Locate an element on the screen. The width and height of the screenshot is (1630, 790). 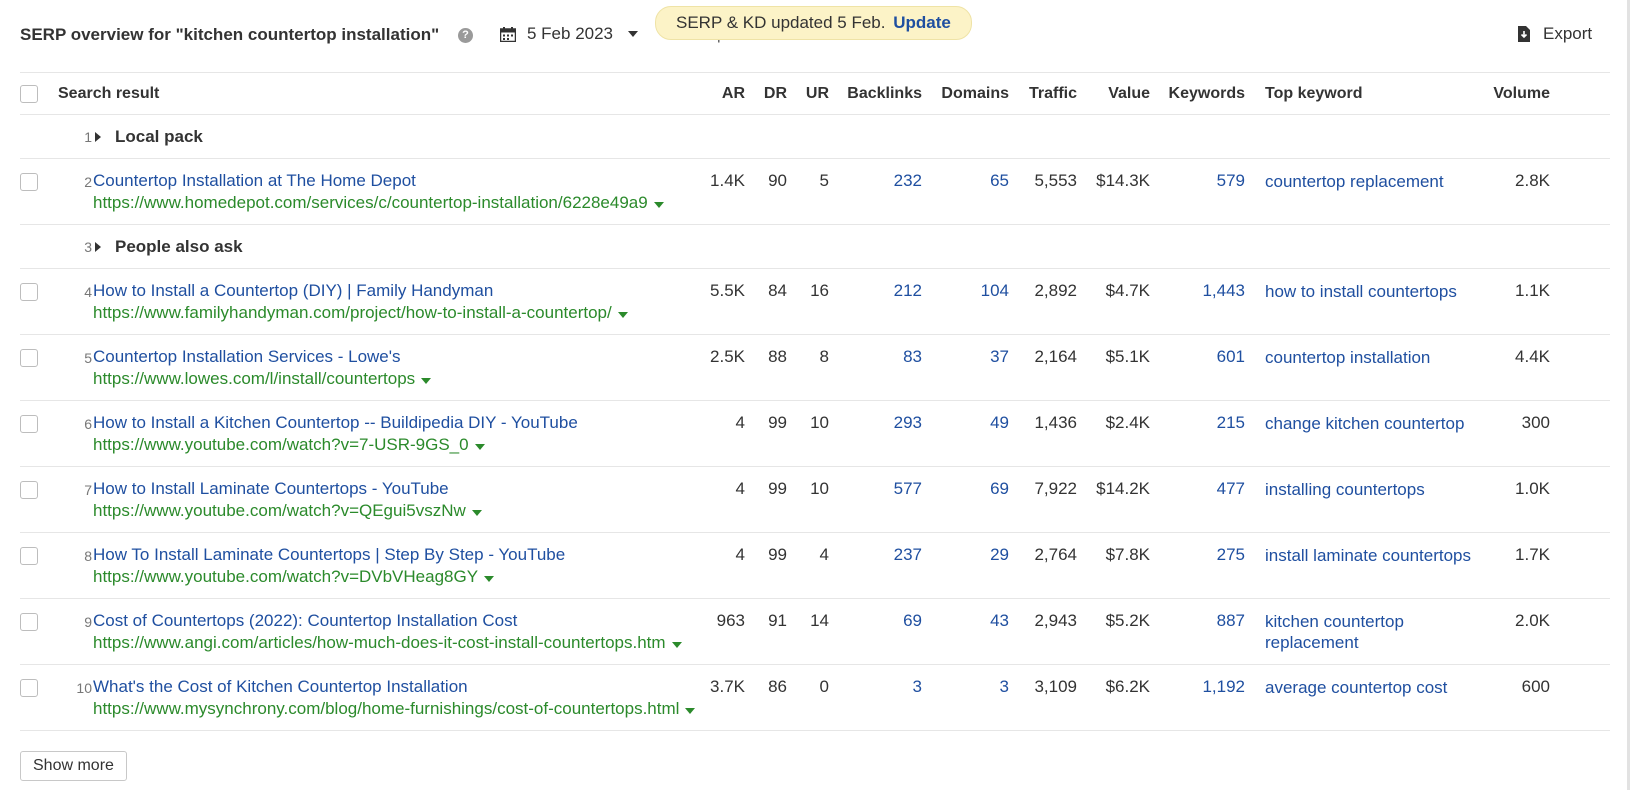
cell-keywords: 275 is located at coordinates (1199, 555).